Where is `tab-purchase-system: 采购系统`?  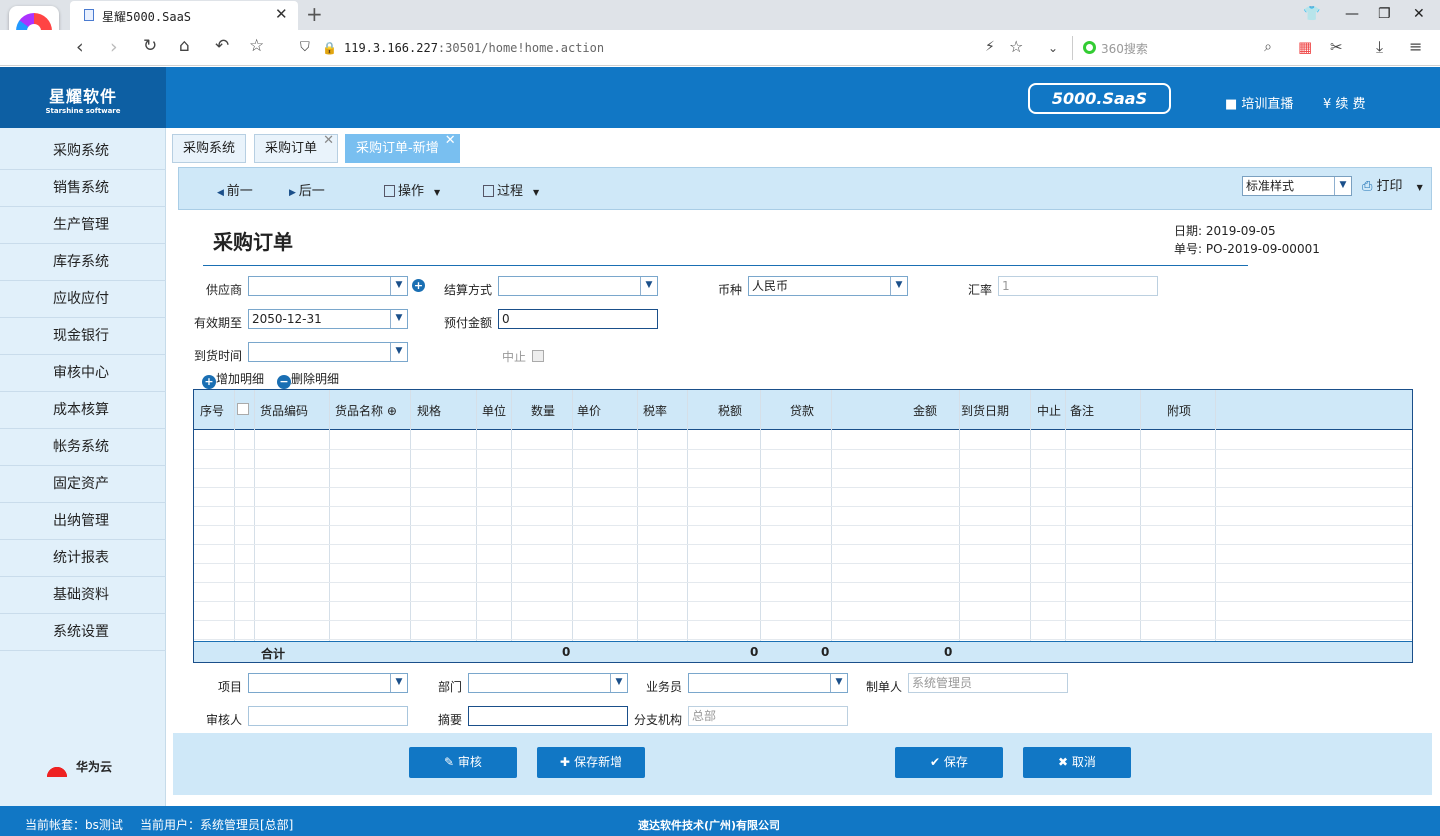 tab-purchase-system: 采购系统 is located at coordinates (209, 148).